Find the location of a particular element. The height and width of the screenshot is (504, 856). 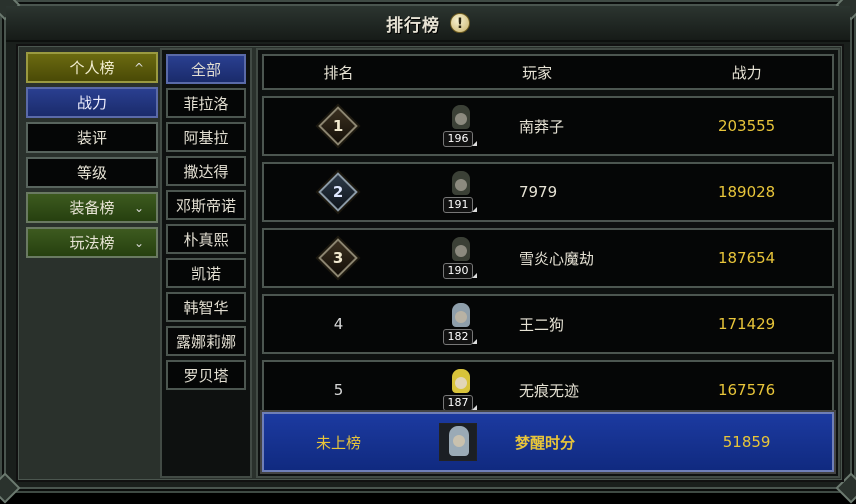

player-name: 王二狗 is located at coordinates (541, 324).